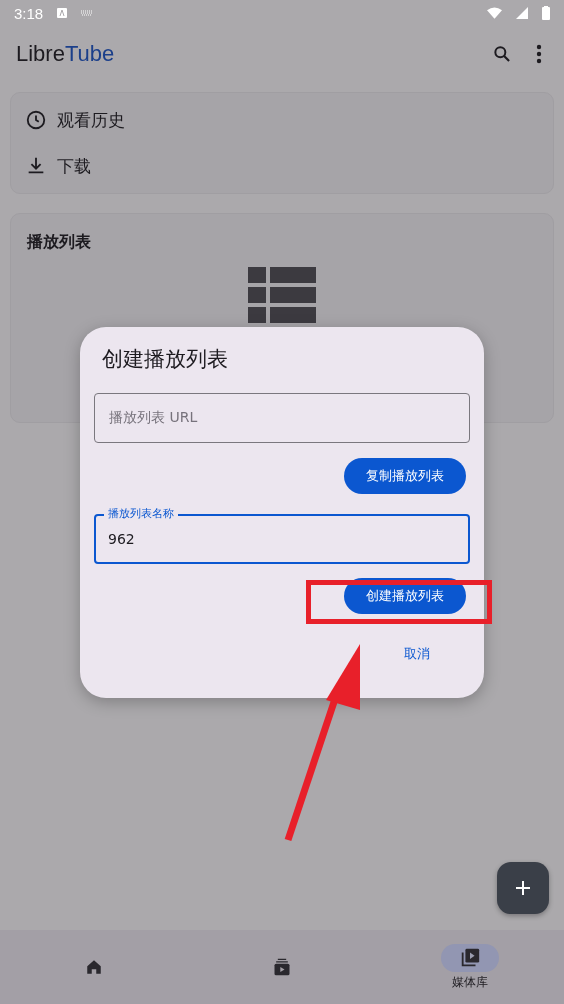 Image resolution: width=564 pixels, height=1004 pixels. Describe the element at coordinates (29, 13) in the screenshot. I see `status-time: 3:18` at that location.